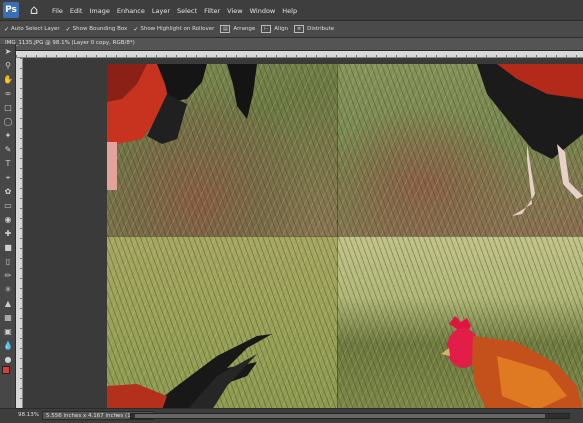 This screenshot has width=583, height=423. I want to click on scrollbar-thumb, so click(340, 416).